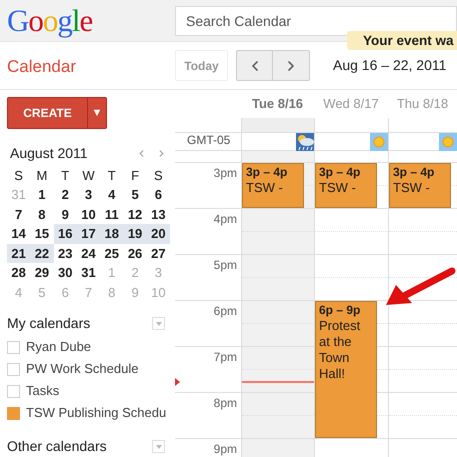  Describe the element at coordinates (43, 391) in the screenshot. I see `calendar-name: Tasks` at that location.